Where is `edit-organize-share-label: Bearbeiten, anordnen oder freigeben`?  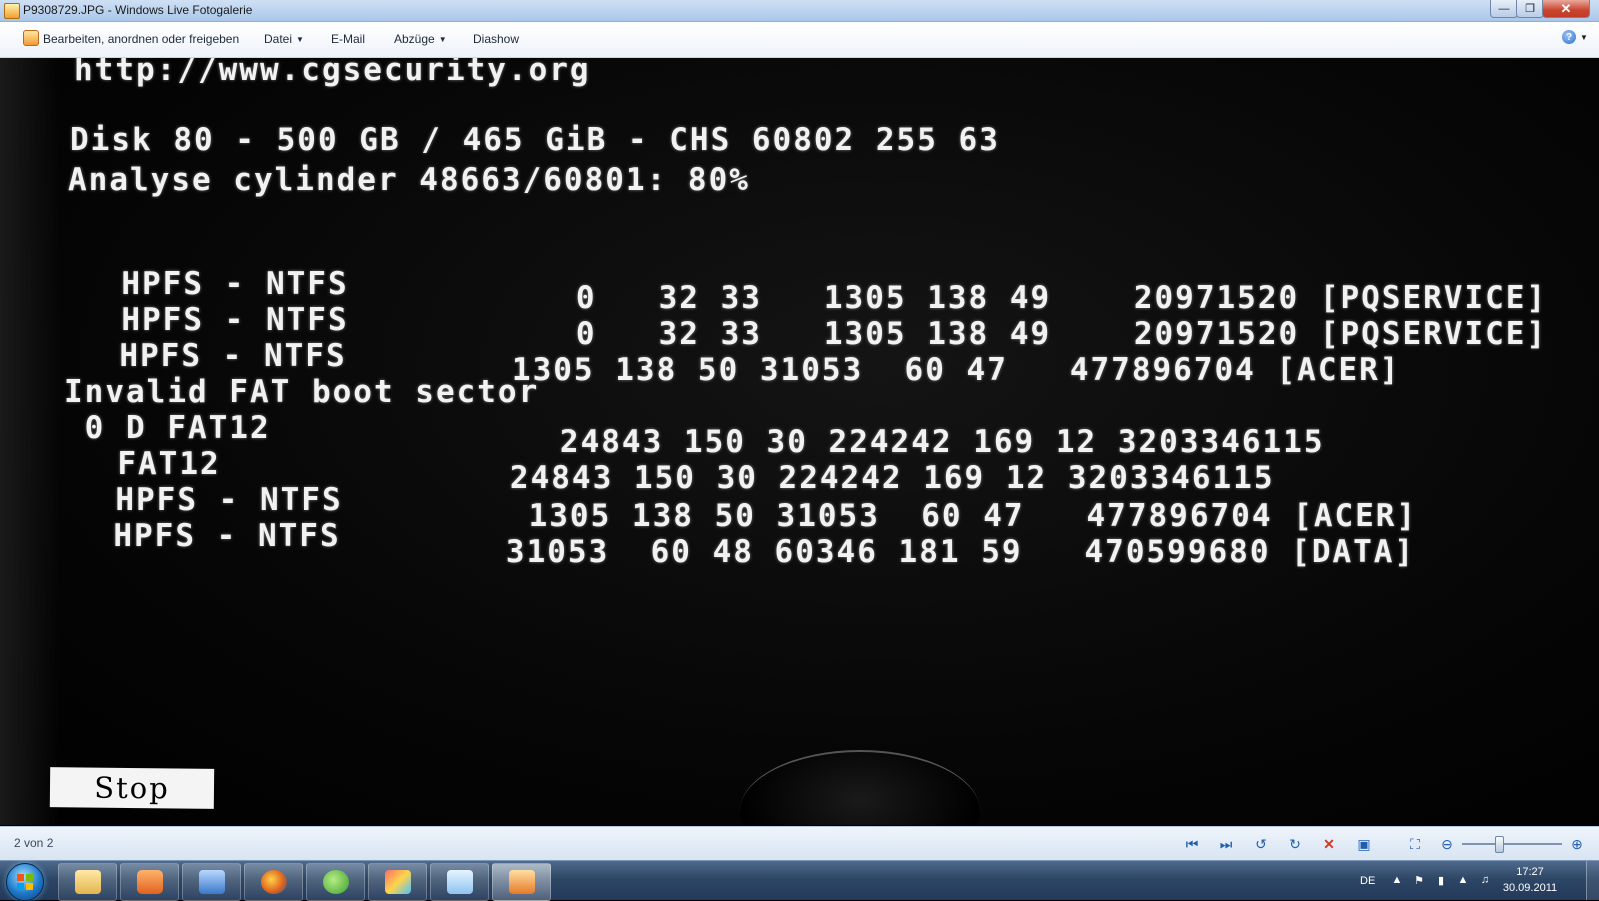
edit-organize-share-label: Bearbeiten, anordnen oder freigeben is located at coordinates (141, 39).